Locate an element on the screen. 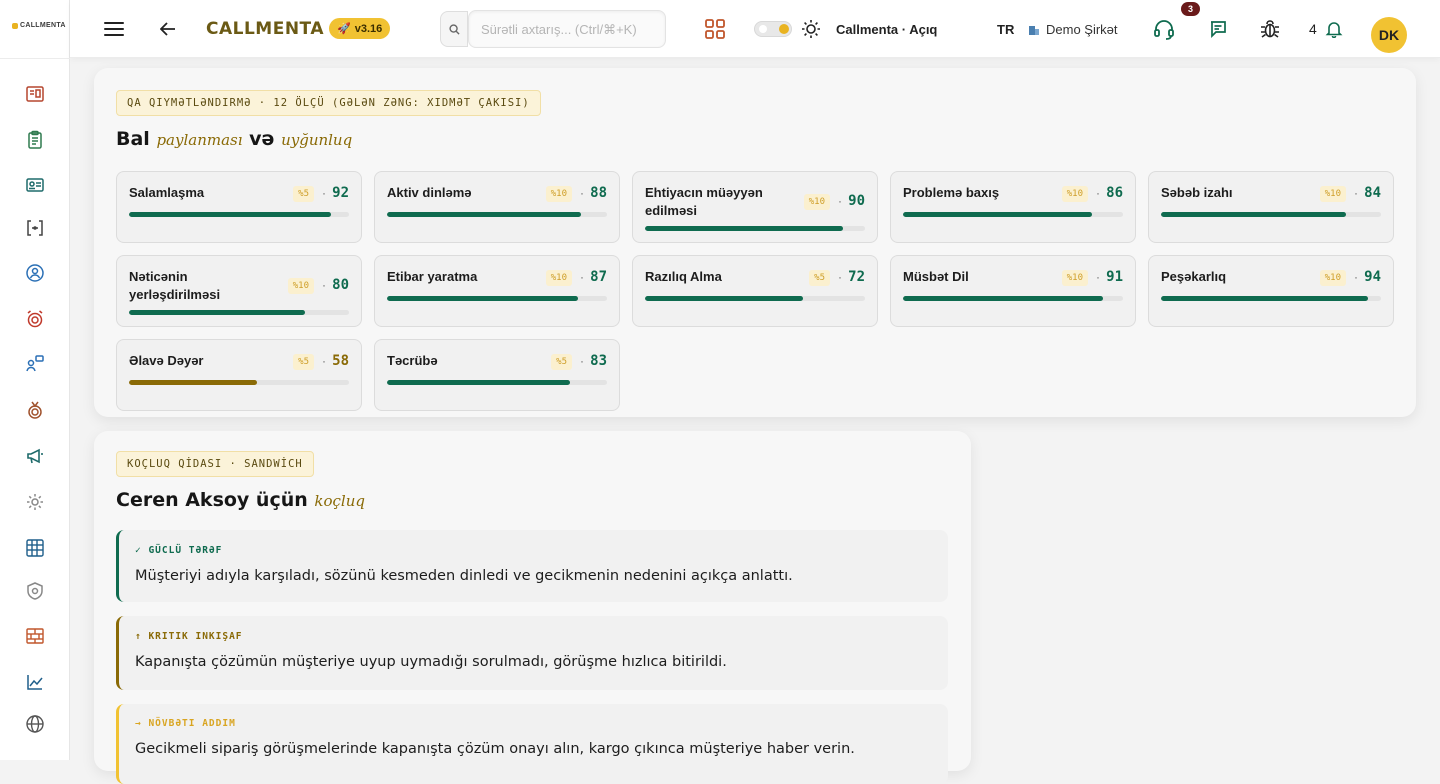 This screenshot has width=1440, height=784. sidebar-item-settings is located at coordinates (35, 502).